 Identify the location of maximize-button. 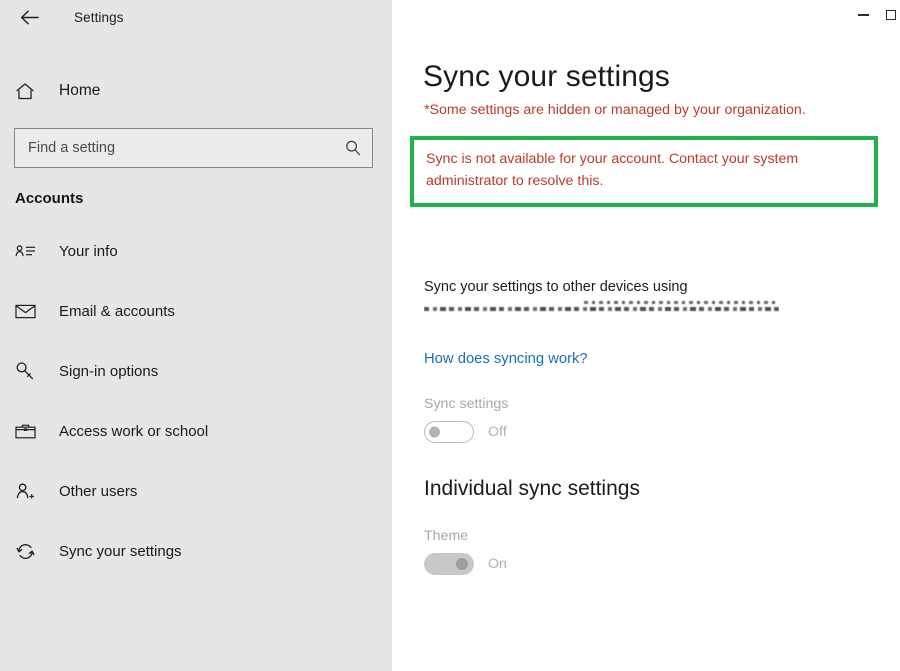
(893, 15).